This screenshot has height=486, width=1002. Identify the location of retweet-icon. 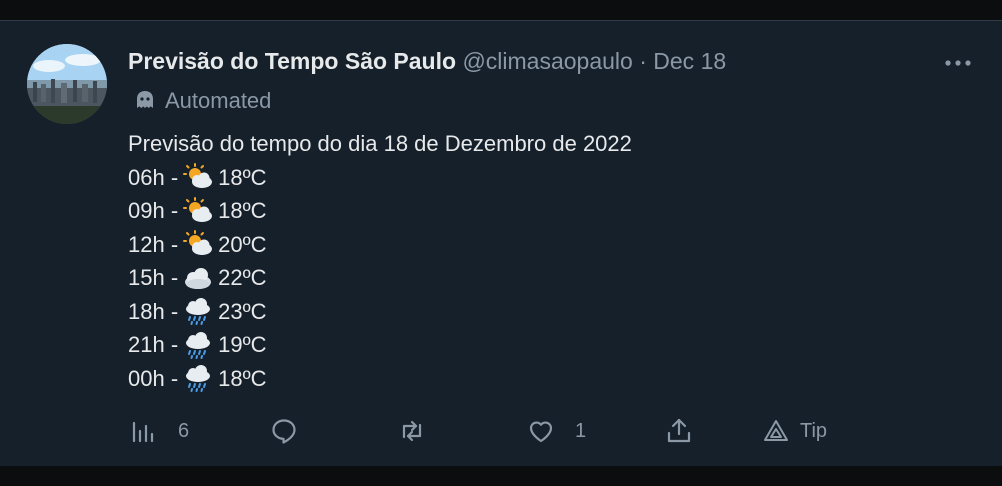
(412, 431).